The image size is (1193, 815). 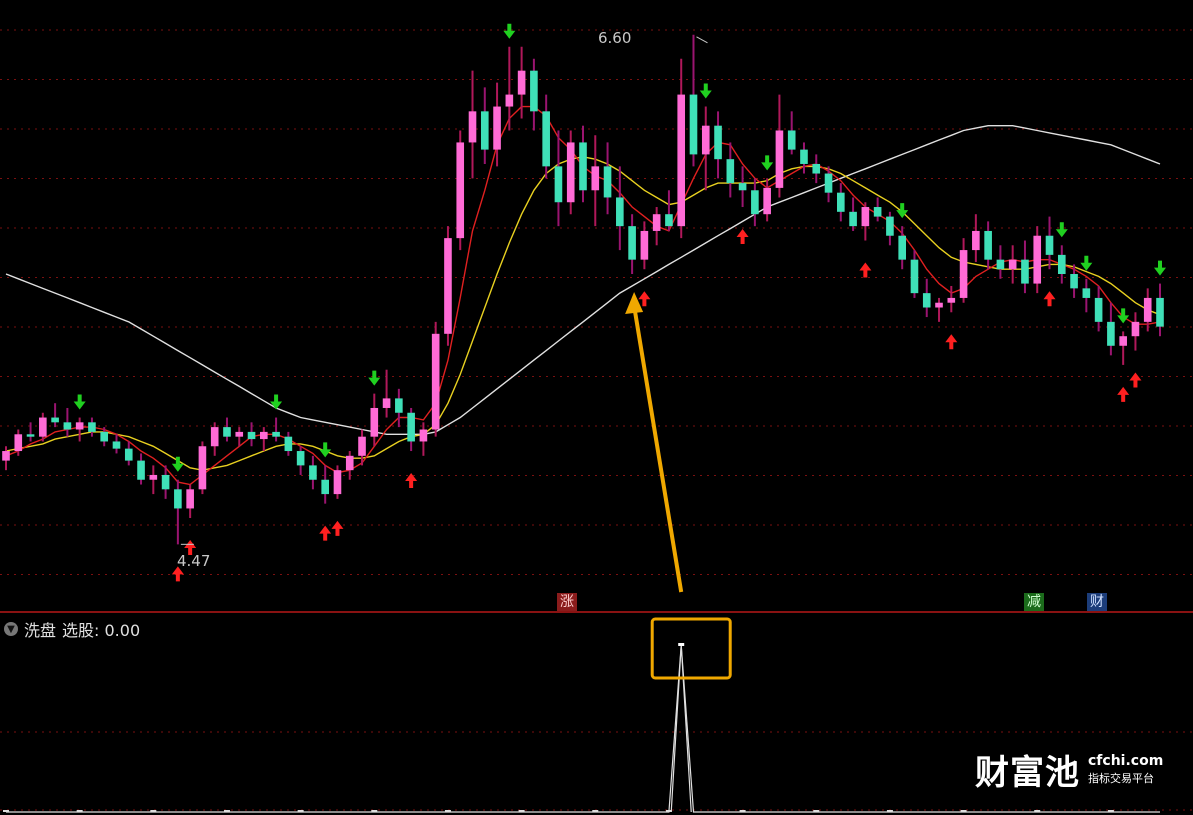 I want to click on watermark-url: cfchi.com, so click(x=1126, y=760).